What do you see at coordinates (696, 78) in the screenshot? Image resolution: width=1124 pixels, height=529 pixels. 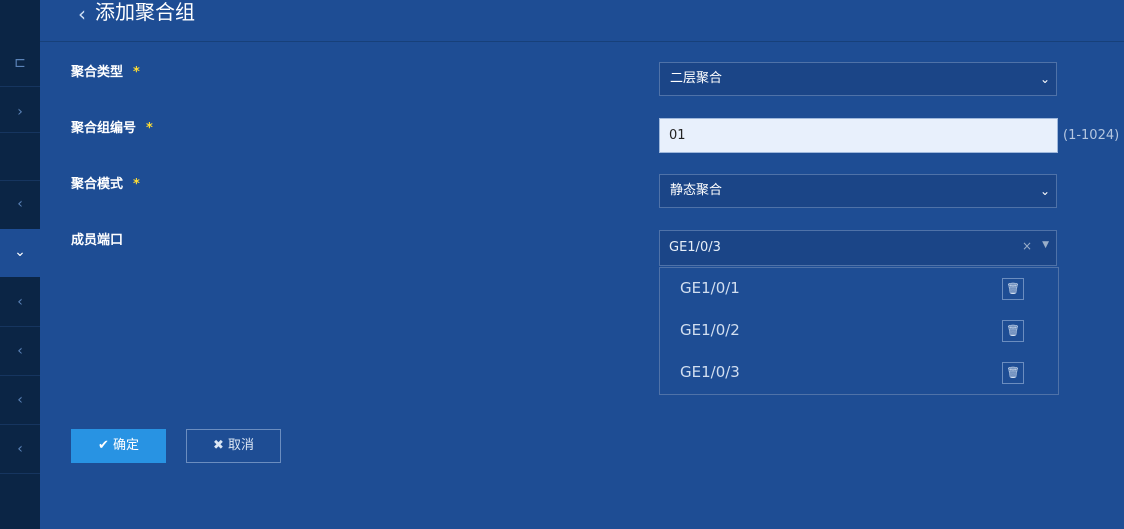 I see `agg-type-value: 二层聚合` at bounding box center [696, 78].